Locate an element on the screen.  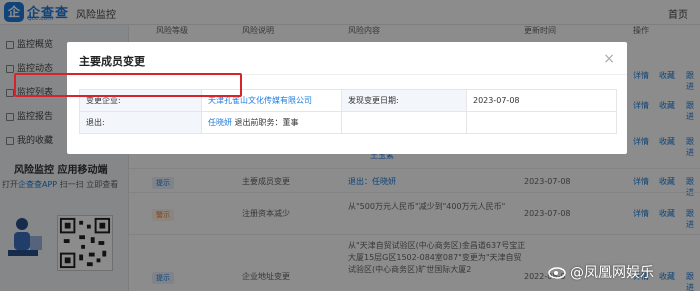
date-label: 发现变更日期: is located at coordinates (404, 100).